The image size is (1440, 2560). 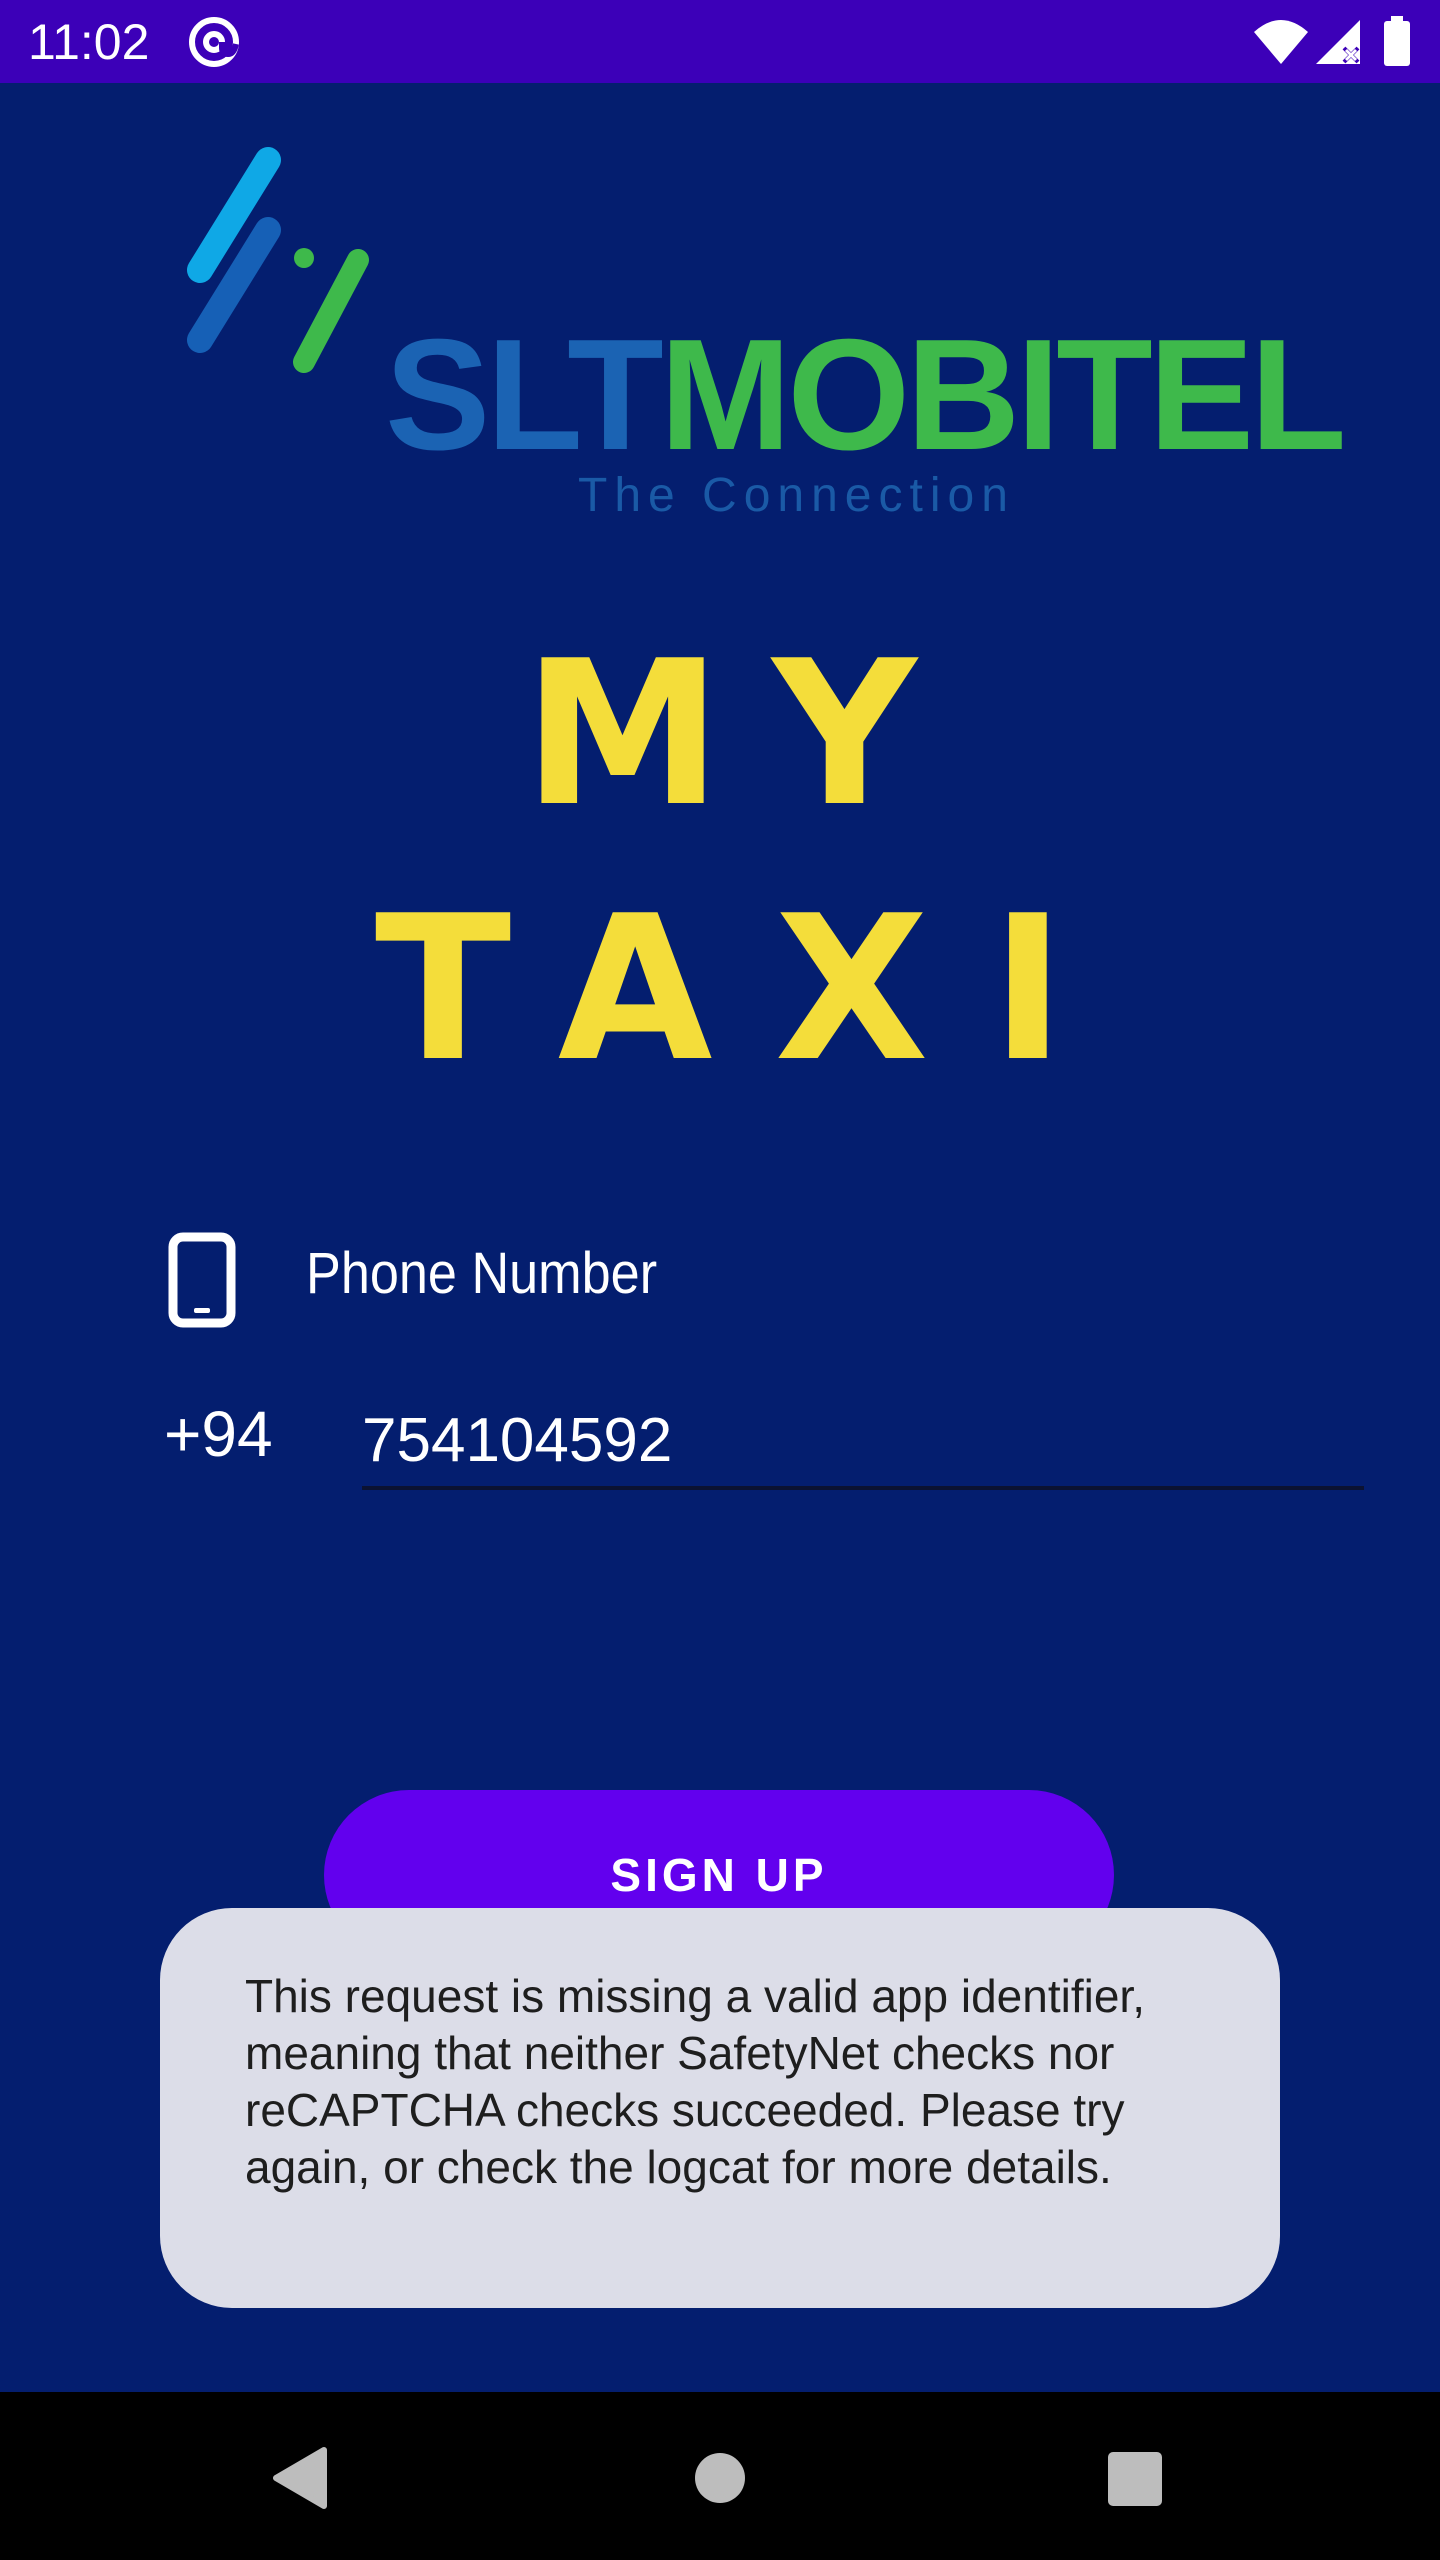 I want to click on at-sign-icon, so click(x=214, y=42).